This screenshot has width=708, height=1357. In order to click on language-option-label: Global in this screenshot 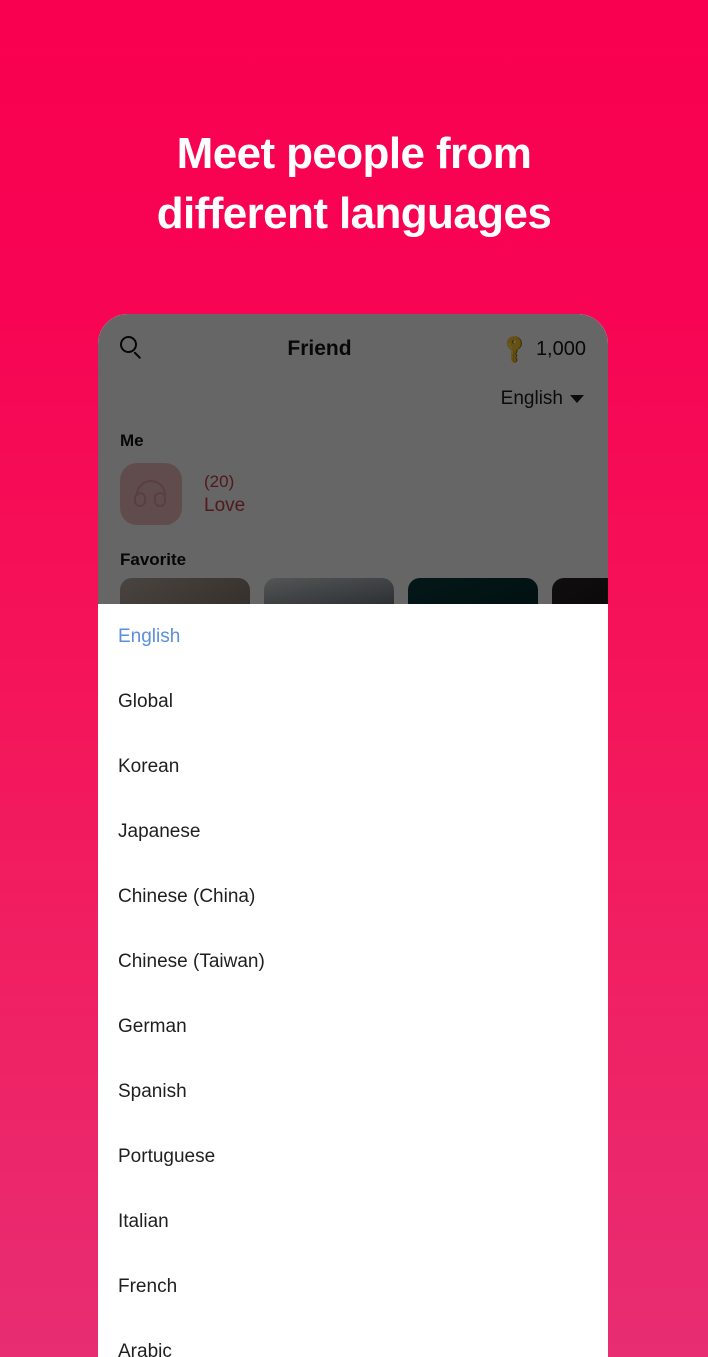, I will do `click(145, 701)`.